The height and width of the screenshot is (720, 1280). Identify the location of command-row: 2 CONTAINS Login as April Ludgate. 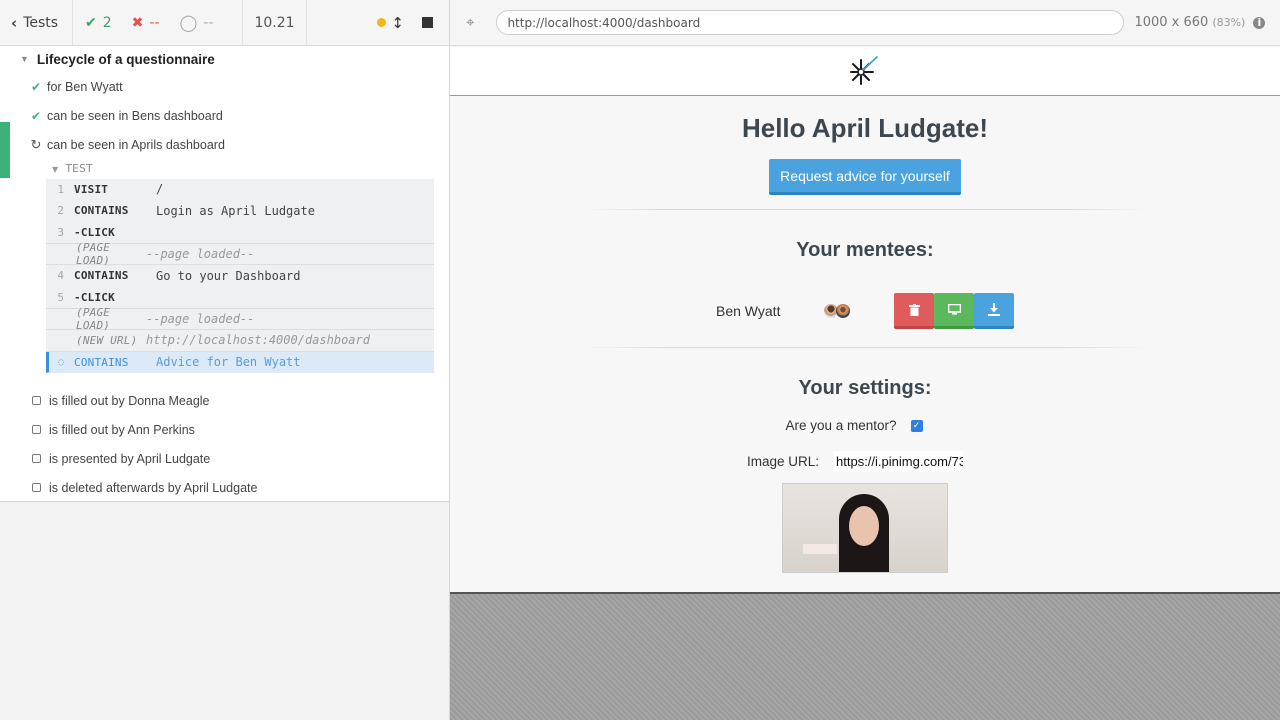
(240, 211).